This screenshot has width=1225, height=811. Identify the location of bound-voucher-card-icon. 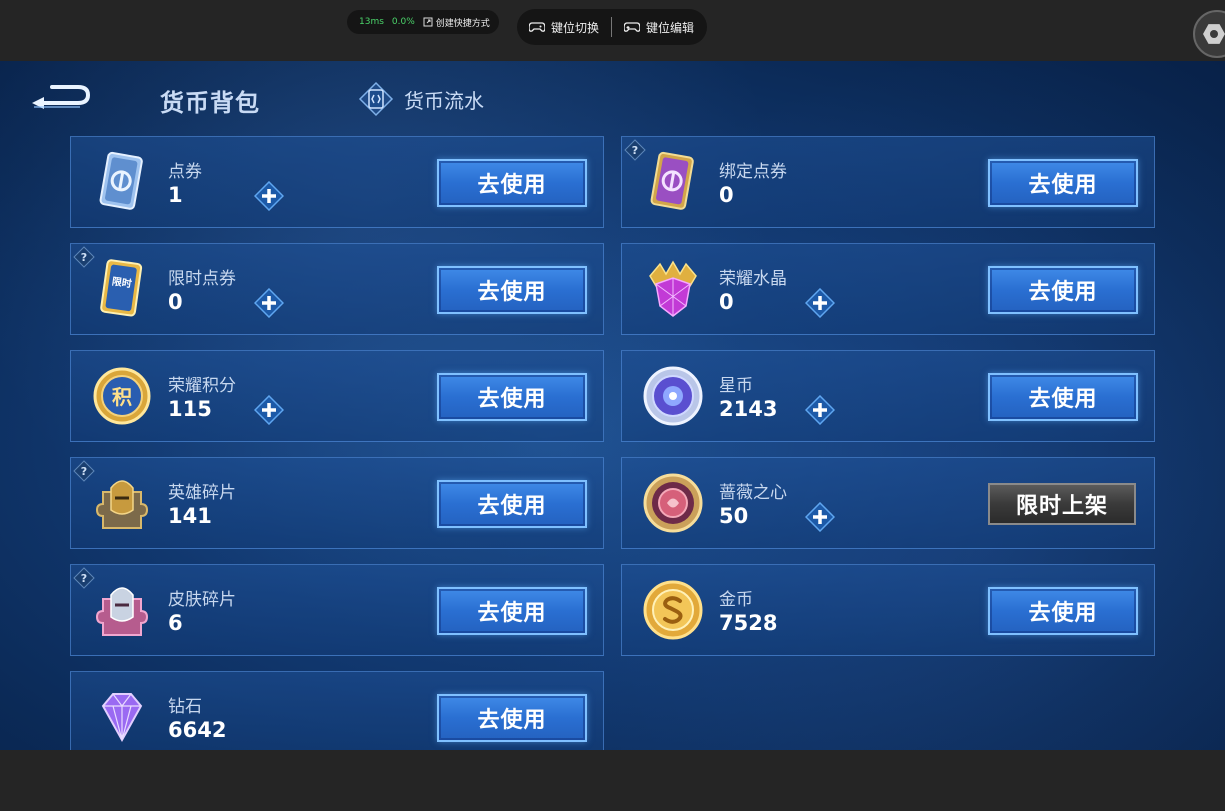
(672, 180).